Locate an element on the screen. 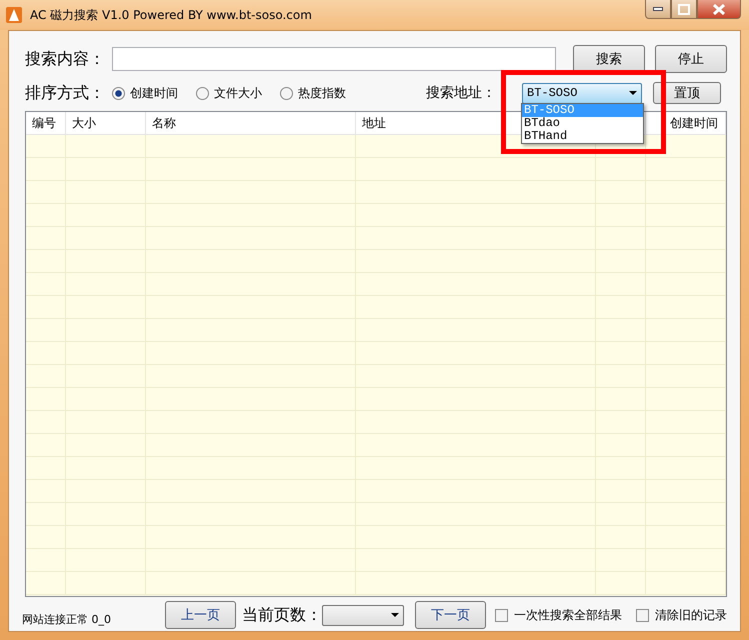 The height and width of the screenshot is (640, 749). radio-label: 创建时间 is located at coordinates (154, 93).